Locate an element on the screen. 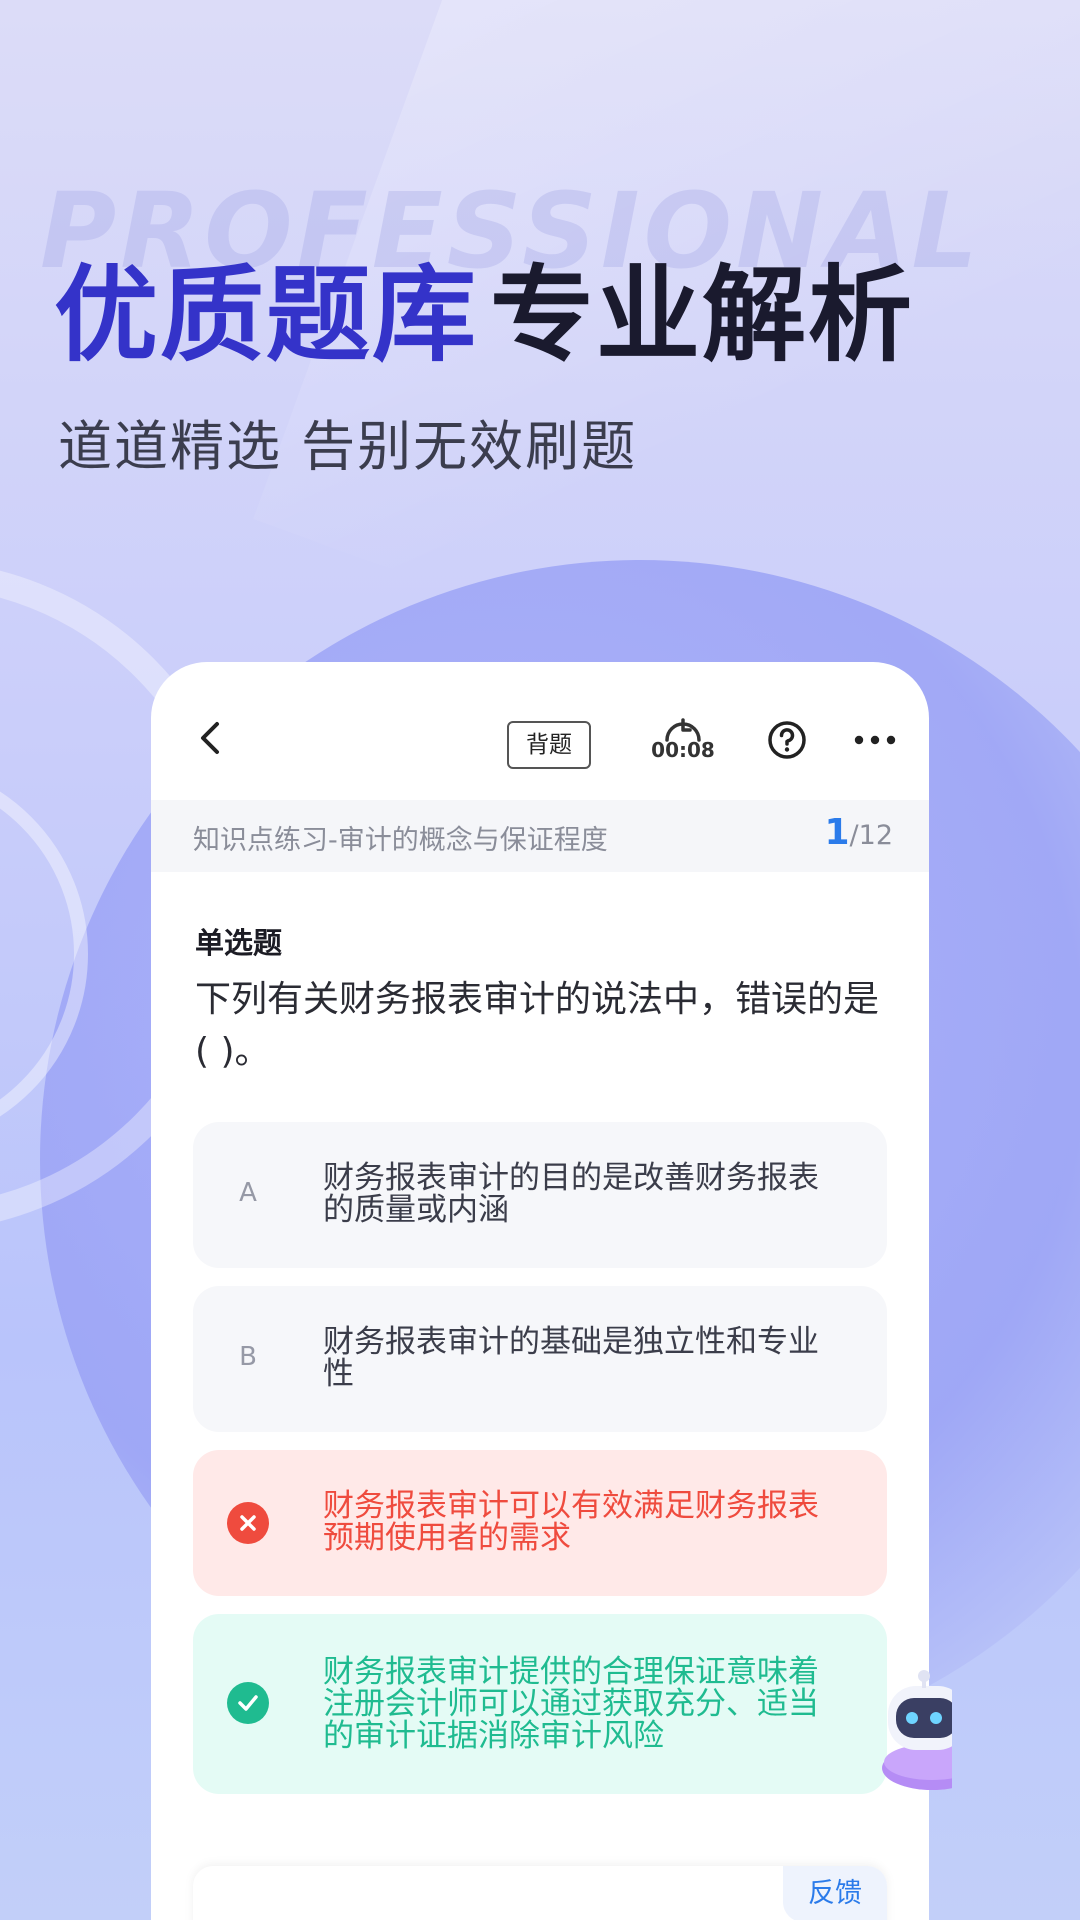 Image resolution: width=1080 pixels, height=1920 pixels. option-text: 财务报表审计的目的是改善财务报表的质量或内涵 is located at coordinates (571, 1194).